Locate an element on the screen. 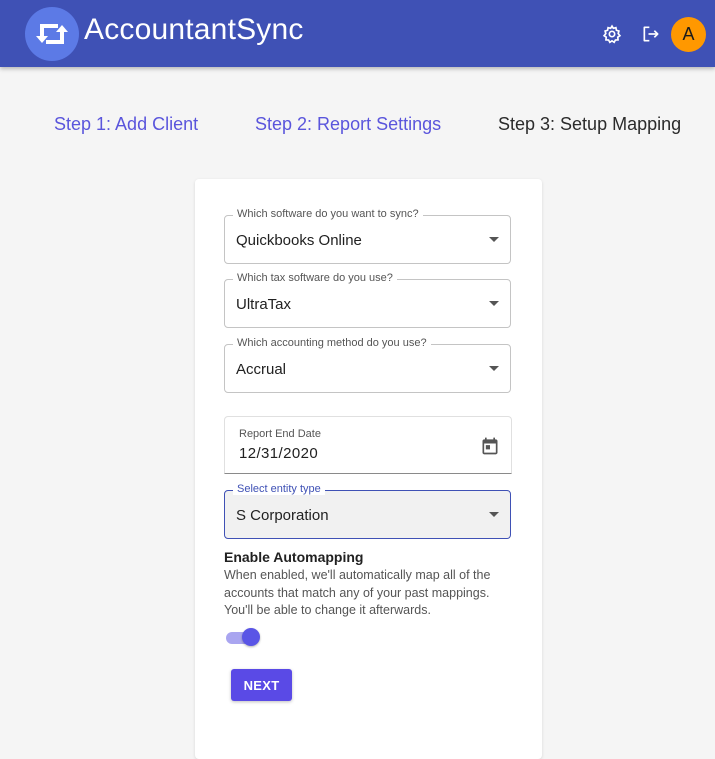 This screenshot has height=759, width=715. settings-button is located at coordinates (612, 34).